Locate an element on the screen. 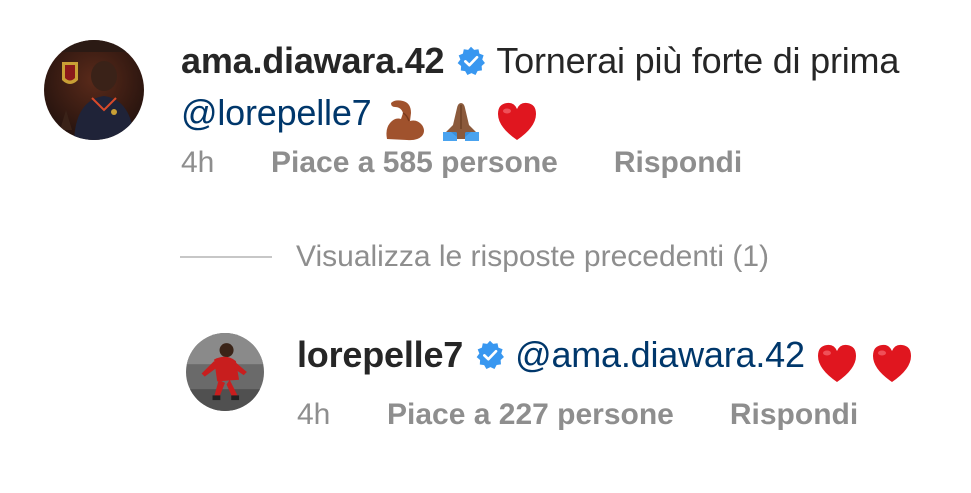 The image size is (971, 493). view-previous-replies: Visualizza le risposte precedenti (1) is located at coordinates (474, 257).